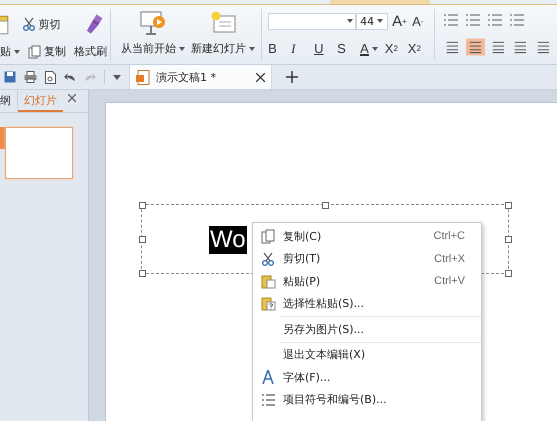 This screenshot has height=421, width=557. I want to click on document-tab: 演示文稿1 *, so click(200, 77).